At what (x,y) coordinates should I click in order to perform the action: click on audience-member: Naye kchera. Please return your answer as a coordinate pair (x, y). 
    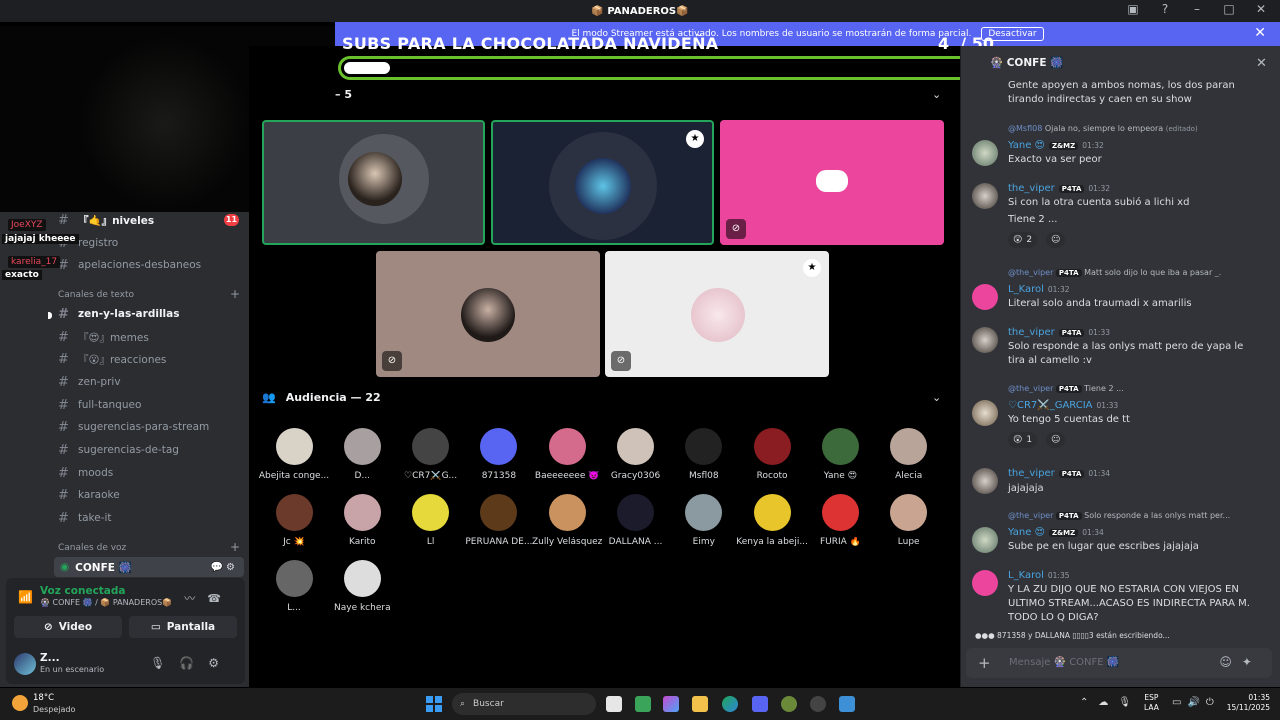
    Looking at the image, I should click on (362, 586).